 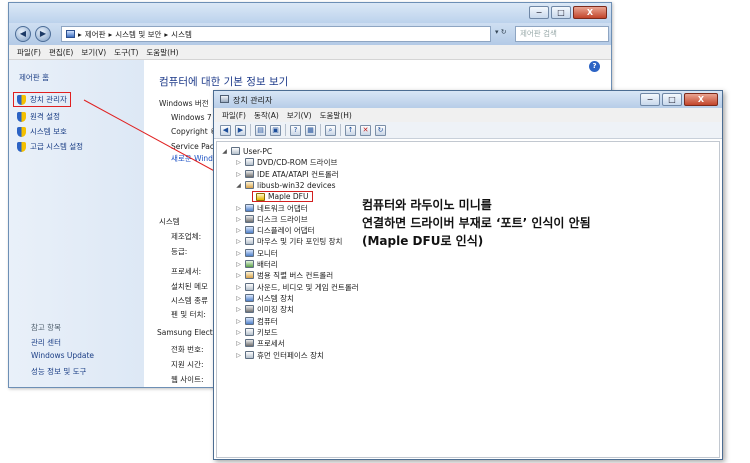 What do you see at coordinates (256, 253) in the screenshot?
I see `tree-node: ▷ 모니터` at bounding box center [256, 253].